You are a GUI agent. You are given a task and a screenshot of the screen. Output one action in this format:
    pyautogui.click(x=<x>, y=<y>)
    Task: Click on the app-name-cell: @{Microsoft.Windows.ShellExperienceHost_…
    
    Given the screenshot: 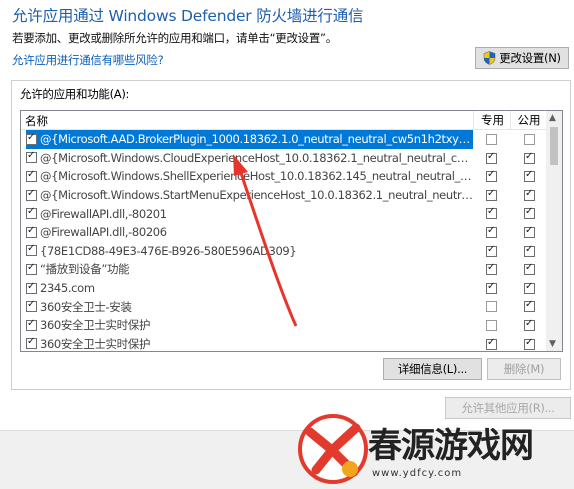 What is the action you would take?
    pyautogui.click(x=249, y=176)
    